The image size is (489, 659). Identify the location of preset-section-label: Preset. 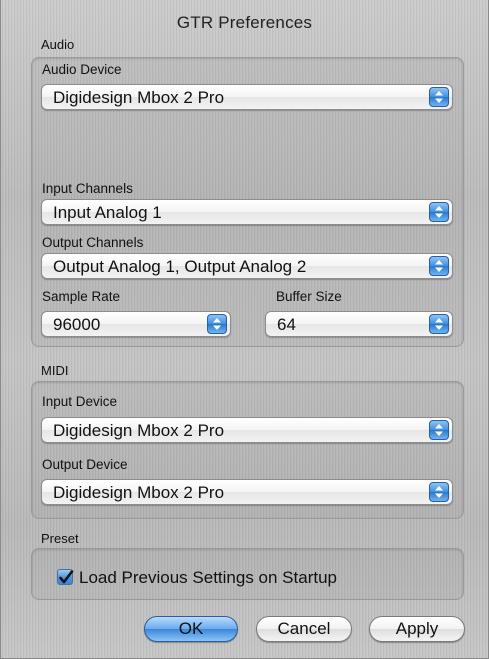
(60, 538).